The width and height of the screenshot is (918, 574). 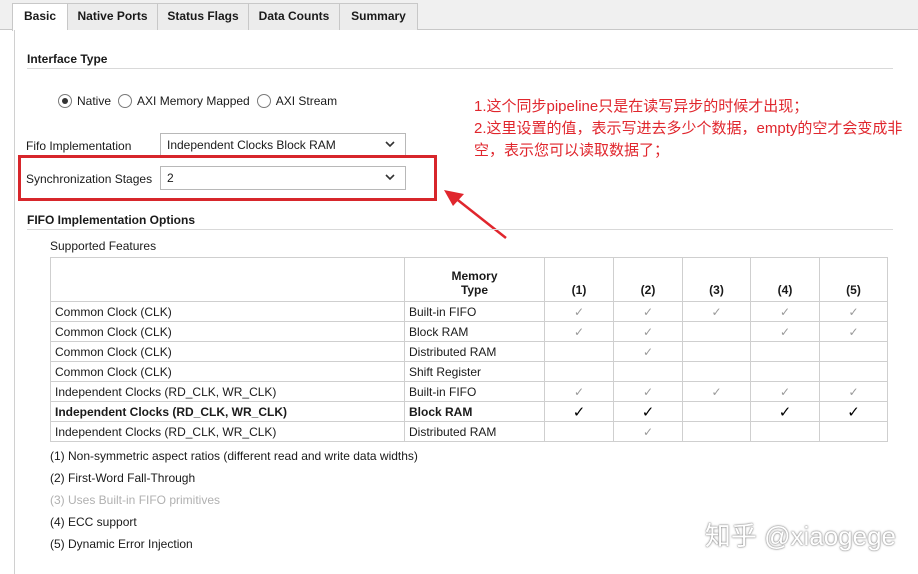 I want to click on feature-note-4: (4) ECC support, so click(x=93, y=522).